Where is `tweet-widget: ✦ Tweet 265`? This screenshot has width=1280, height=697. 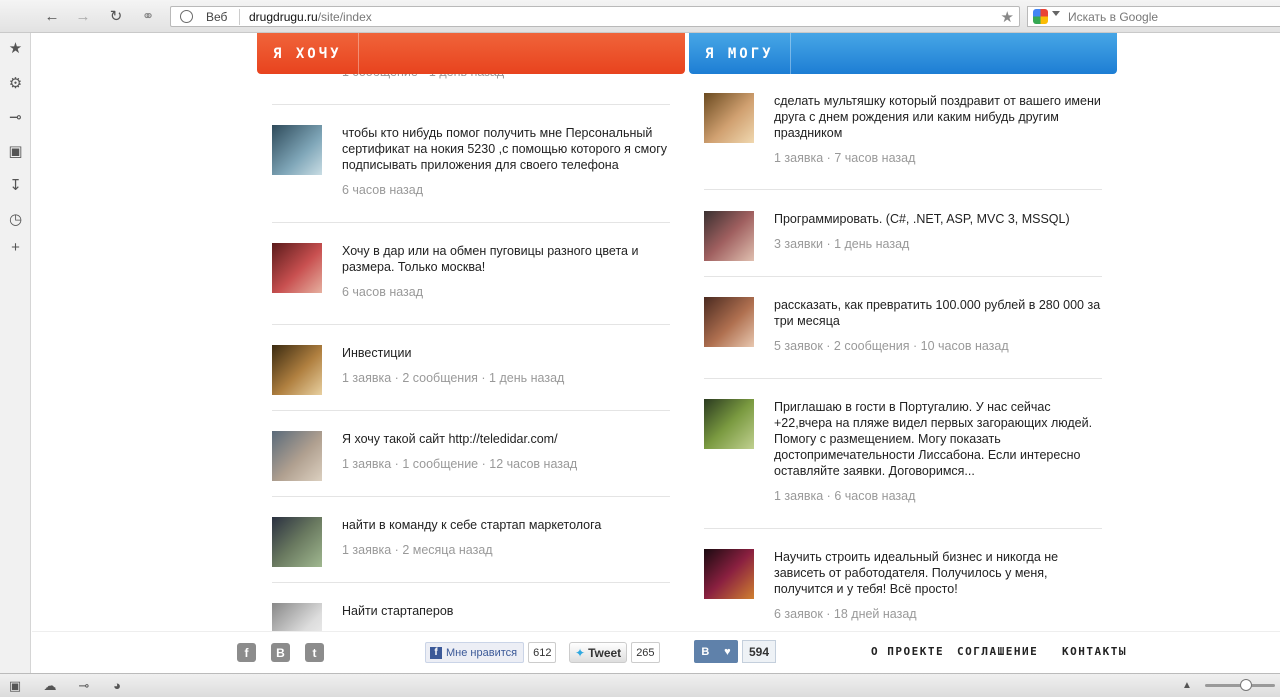 tweet-widget: ✦ Tweet 265 is located at coordinates (614, 652).